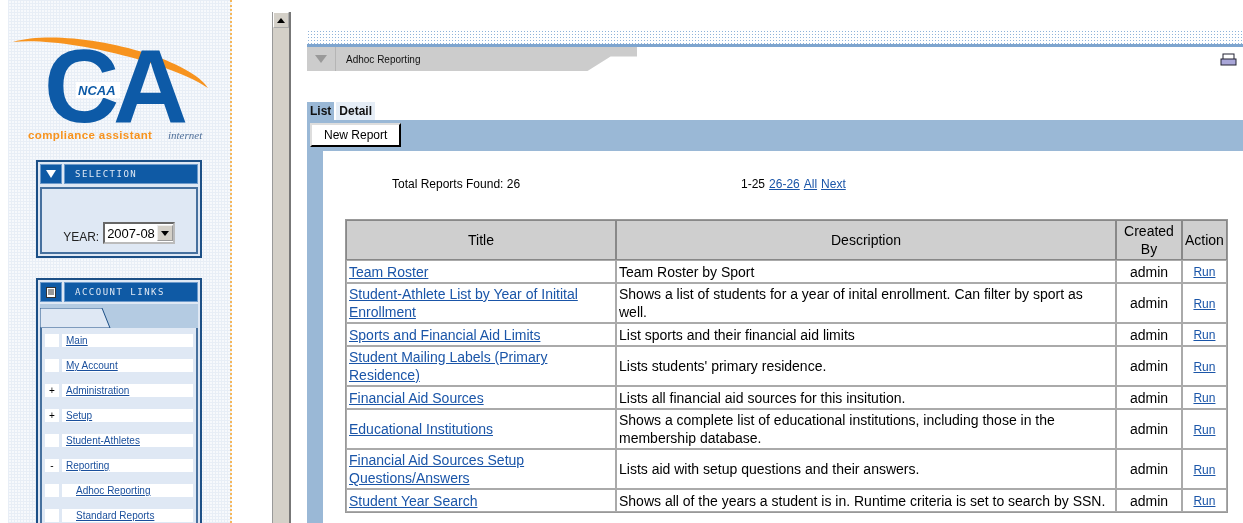 The height and width of the screenshot is (523, 1243). What do you see at coordinates (457, 184) in the screenshot?
I see `total-reports-text: Total Reports Found: 26` at bounding box center [457, 184].